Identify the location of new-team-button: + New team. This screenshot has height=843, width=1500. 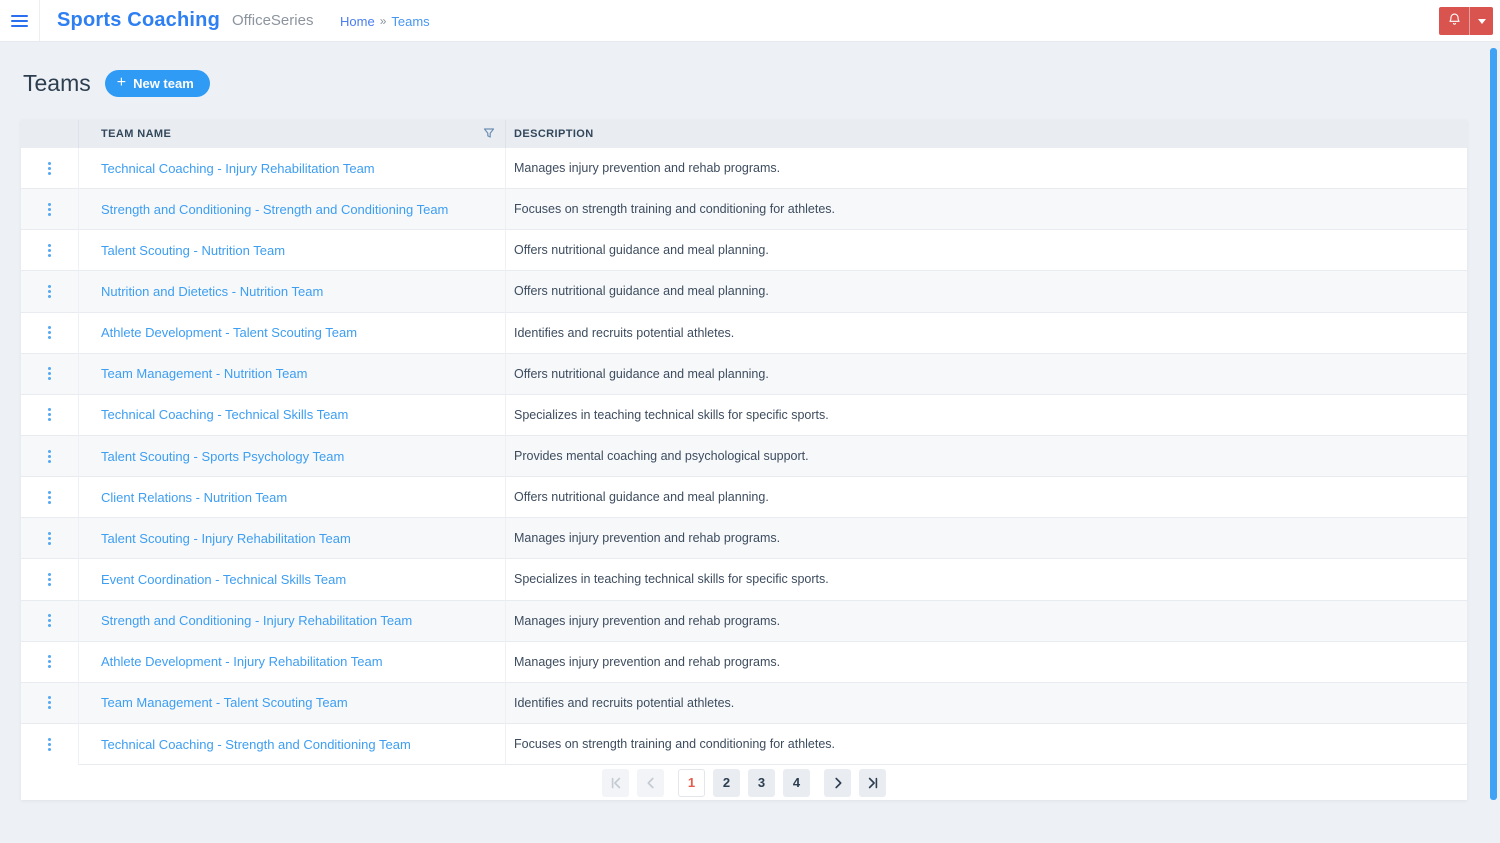
(157, 83).